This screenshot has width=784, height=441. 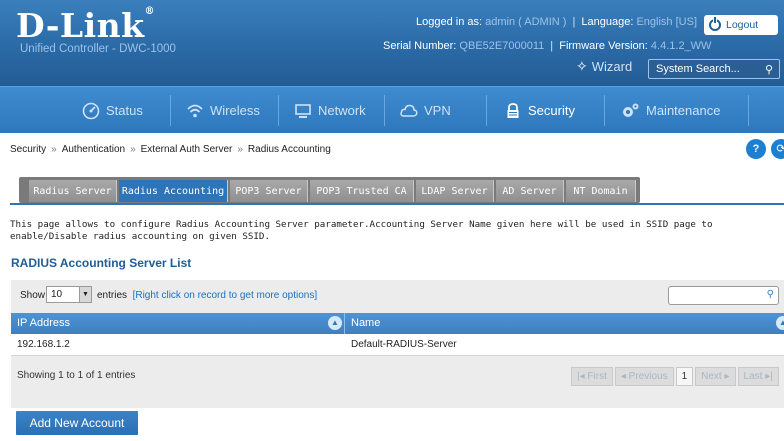 What do you see at coordinates (69, 294) in the screenshot?
I see `entries-per-page-select: 10 ▼` at bounding box center [69, 294].